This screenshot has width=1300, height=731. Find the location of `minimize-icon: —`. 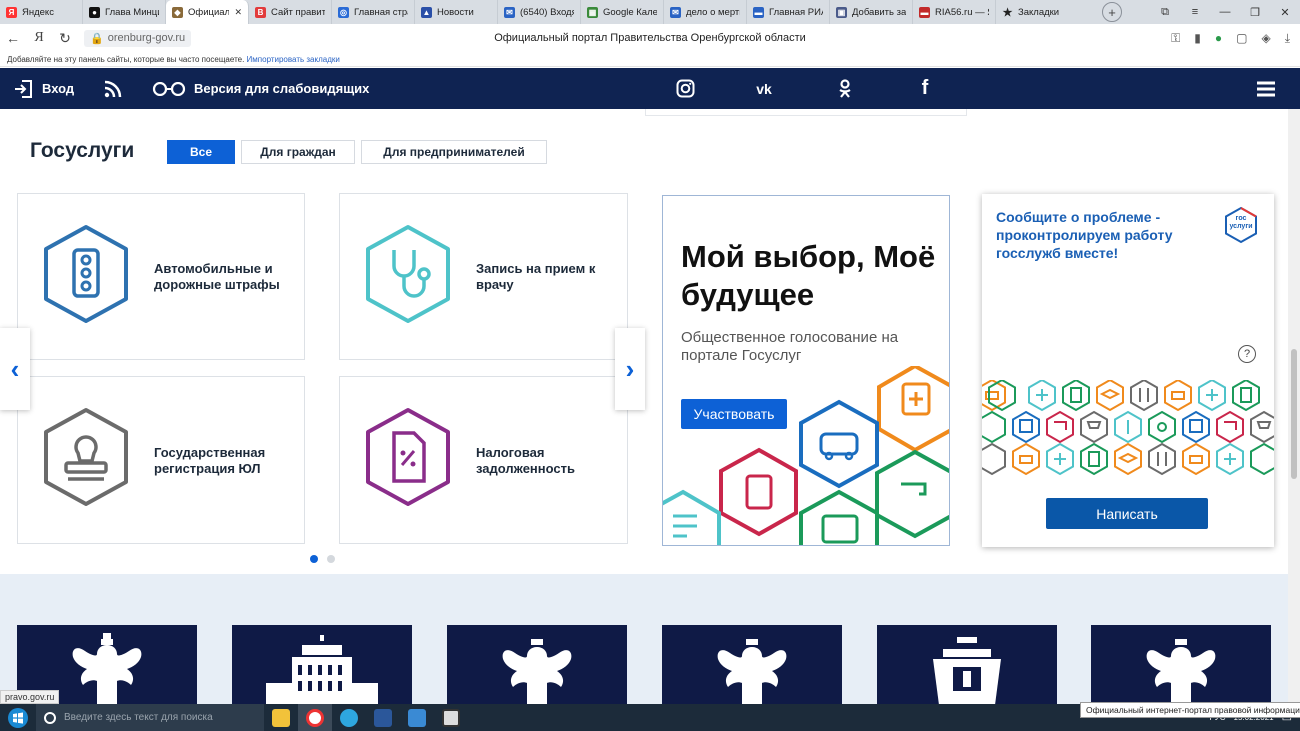

minimize-icon: — is located at coordinates (1225, 12).